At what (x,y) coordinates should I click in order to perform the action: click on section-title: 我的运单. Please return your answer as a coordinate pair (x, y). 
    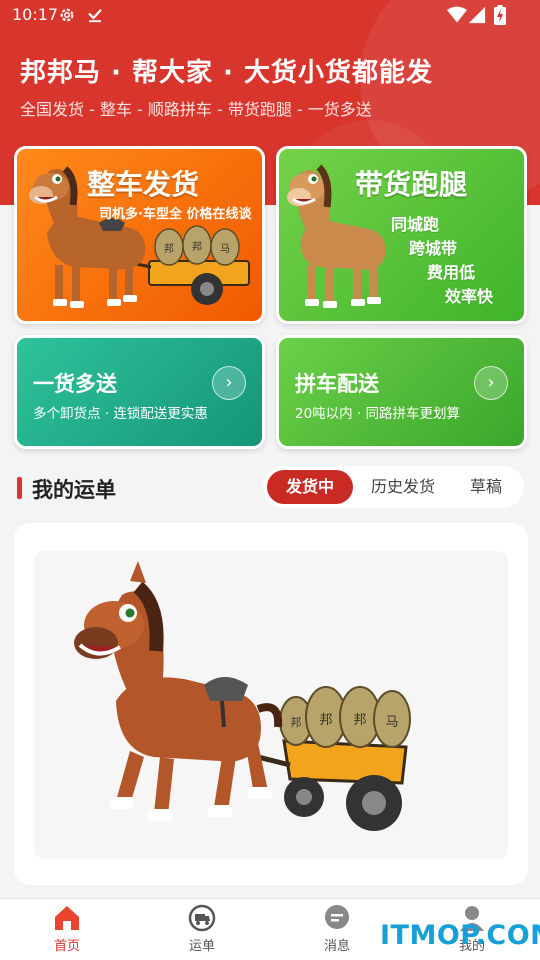
    Looking at the image, I should click on (74, 490).